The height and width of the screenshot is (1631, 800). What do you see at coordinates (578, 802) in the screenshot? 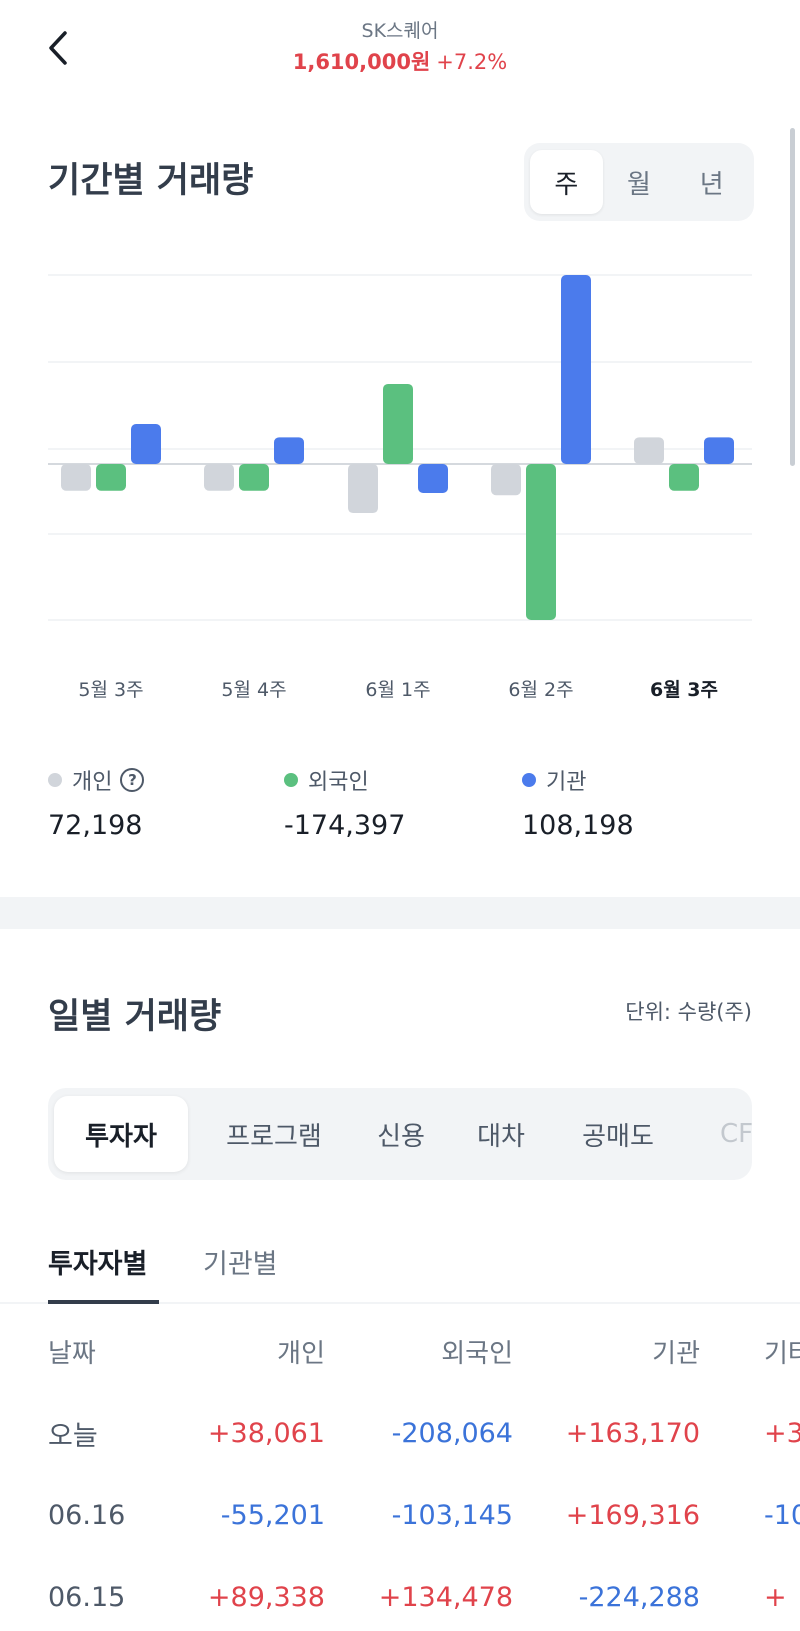
I see `legend-institution: 기관 108,198` at bounding box center [578, 802].